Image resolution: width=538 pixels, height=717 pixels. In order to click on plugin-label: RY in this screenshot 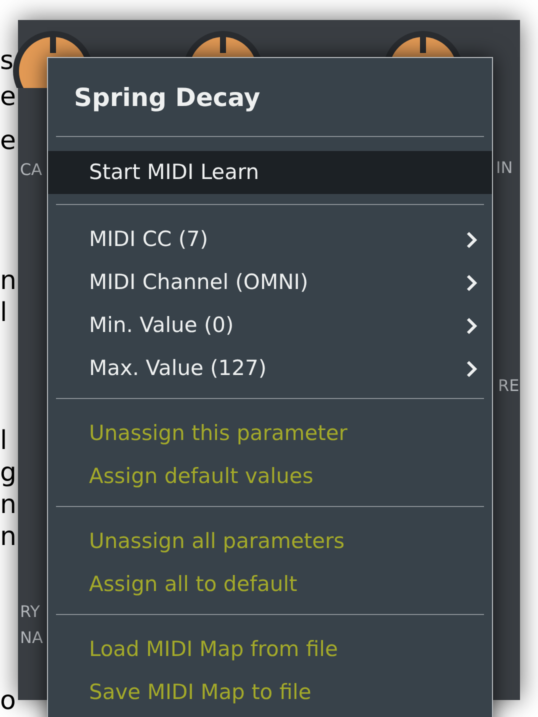, I will do `click(30, 612)`.